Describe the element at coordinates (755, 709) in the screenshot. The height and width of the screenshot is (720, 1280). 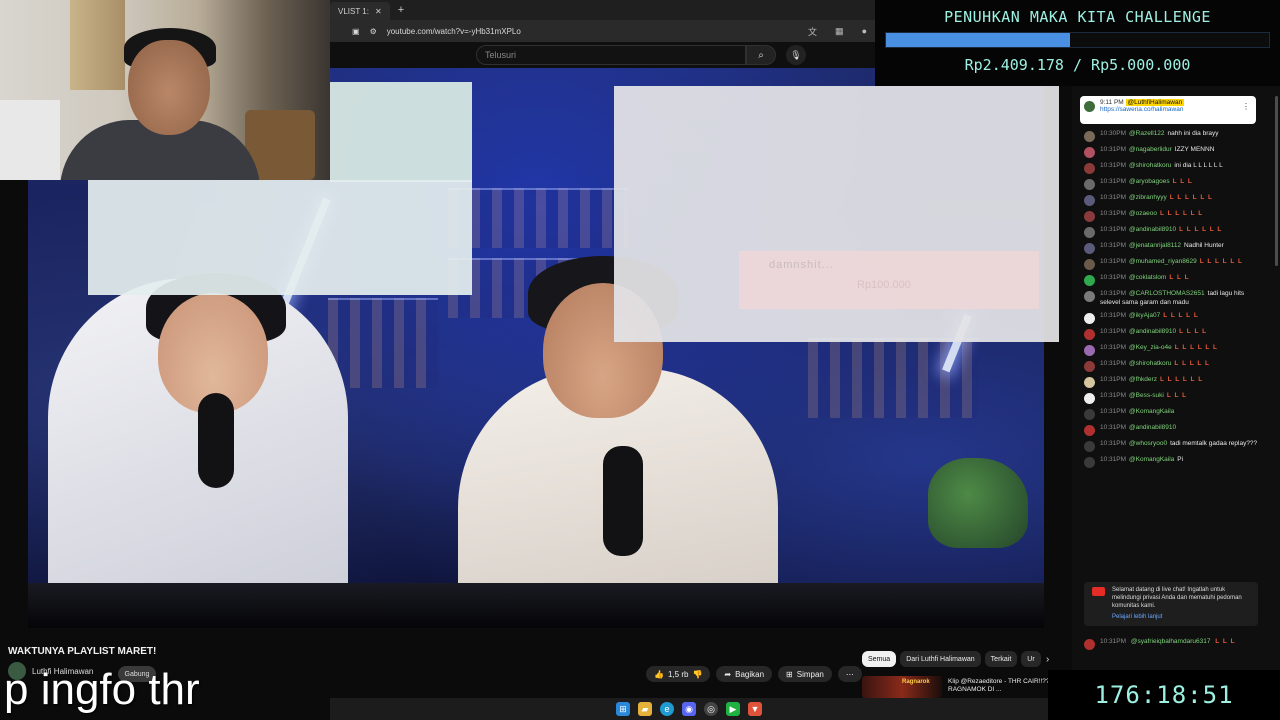
I see `brave-icon: ▼` at that location.